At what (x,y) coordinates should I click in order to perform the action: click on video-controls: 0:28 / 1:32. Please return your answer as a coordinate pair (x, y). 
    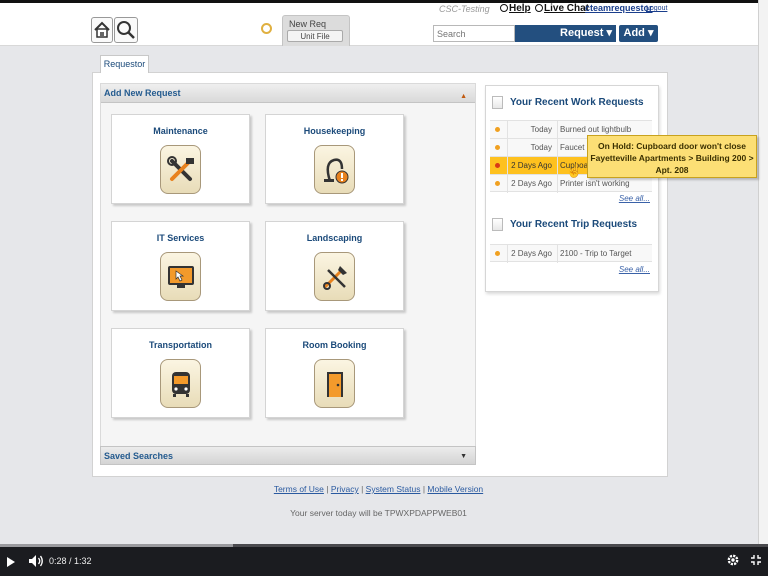
    Looking at the image, I should click on (384, 560).